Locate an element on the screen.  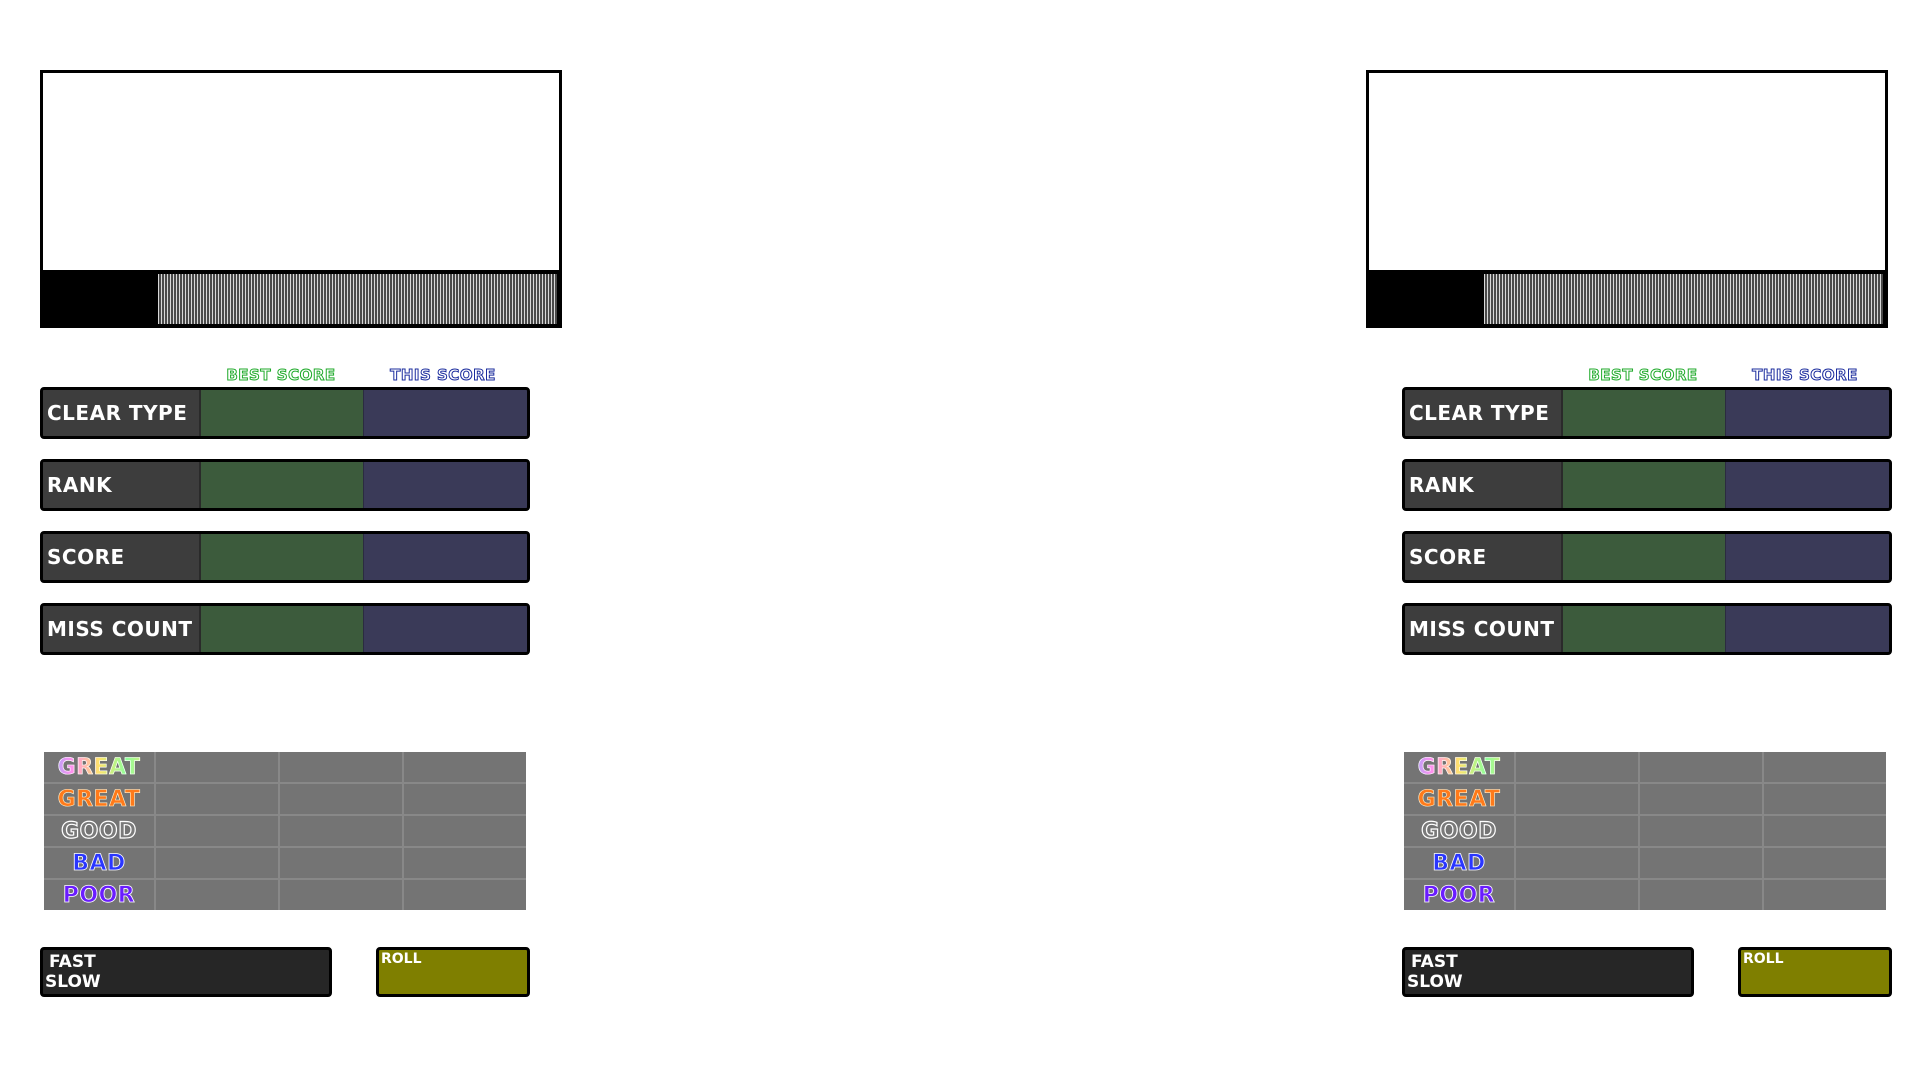
roll-box: ROLL is located at coordinates (453, 972).